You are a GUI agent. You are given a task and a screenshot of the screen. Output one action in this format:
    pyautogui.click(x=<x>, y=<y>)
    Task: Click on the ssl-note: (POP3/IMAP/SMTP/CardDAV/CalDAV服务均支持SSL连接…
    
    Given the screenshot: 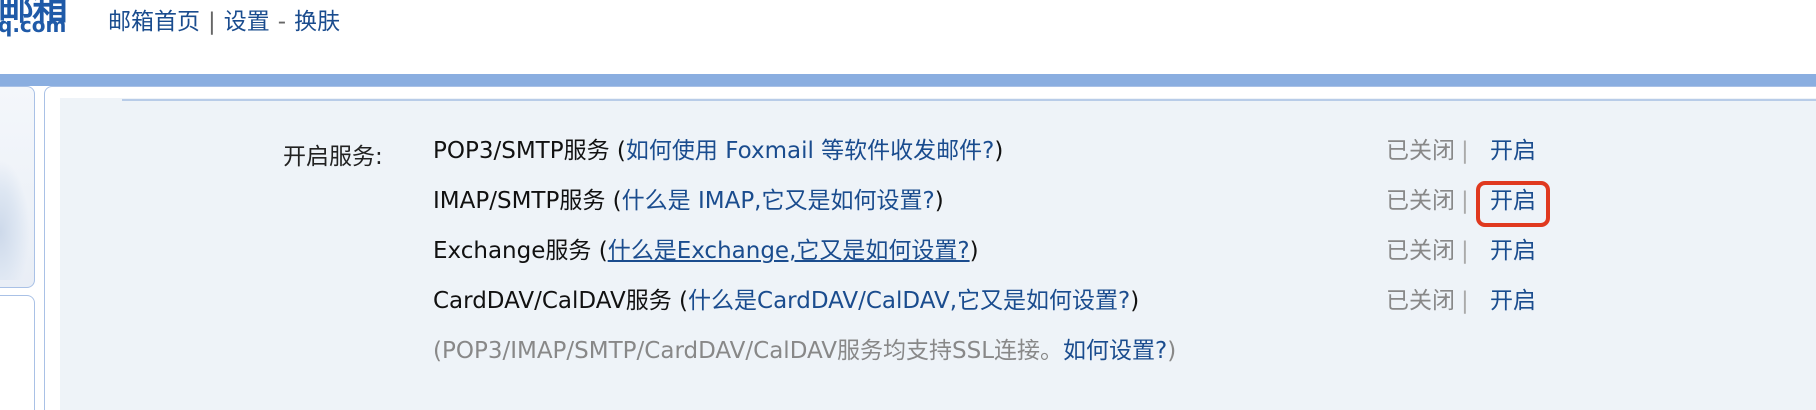 What is the action you would take?
    pyautogui.click(x=804, y=351)
    